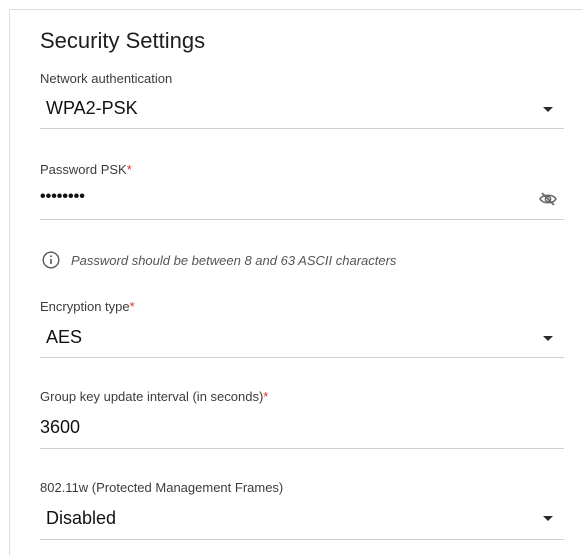 The image size is (582, 555). Describe the element at coordinates (123, 40) in the screenshot. I see `section-title: Security Settings` at that location.